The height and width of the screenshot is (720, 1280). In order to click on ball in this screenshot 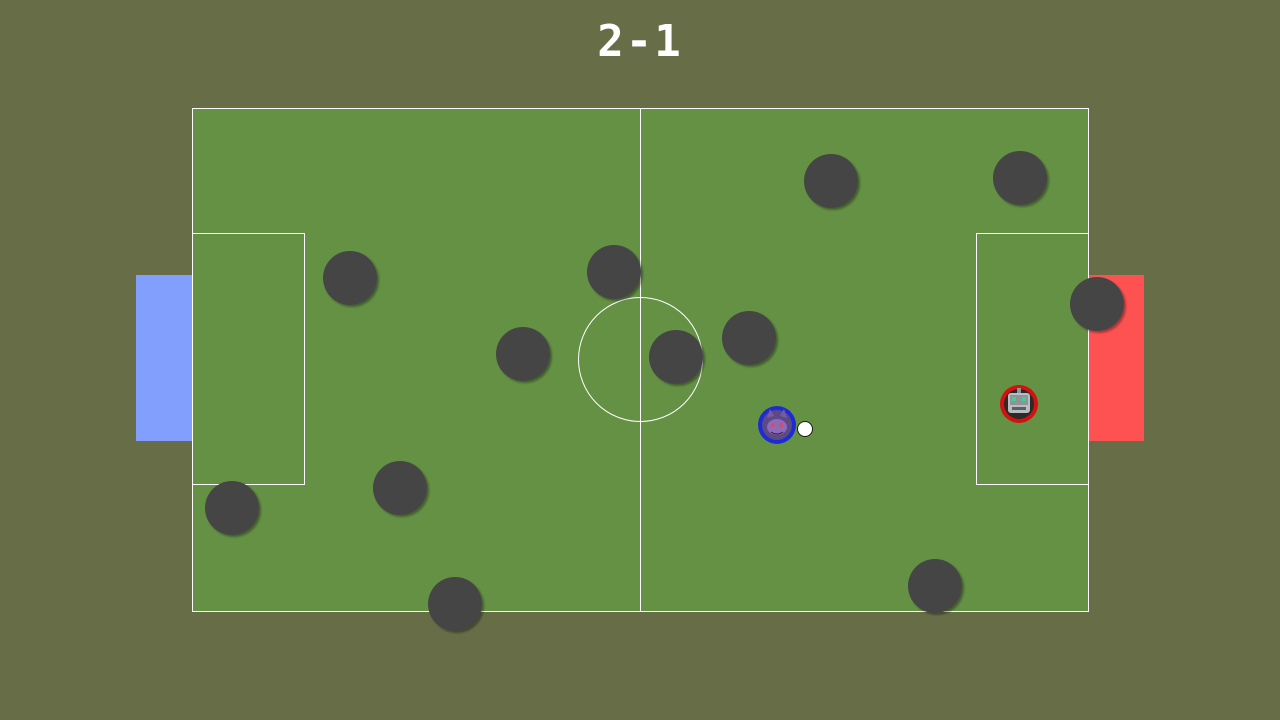, I will do `click(805, 429)`.